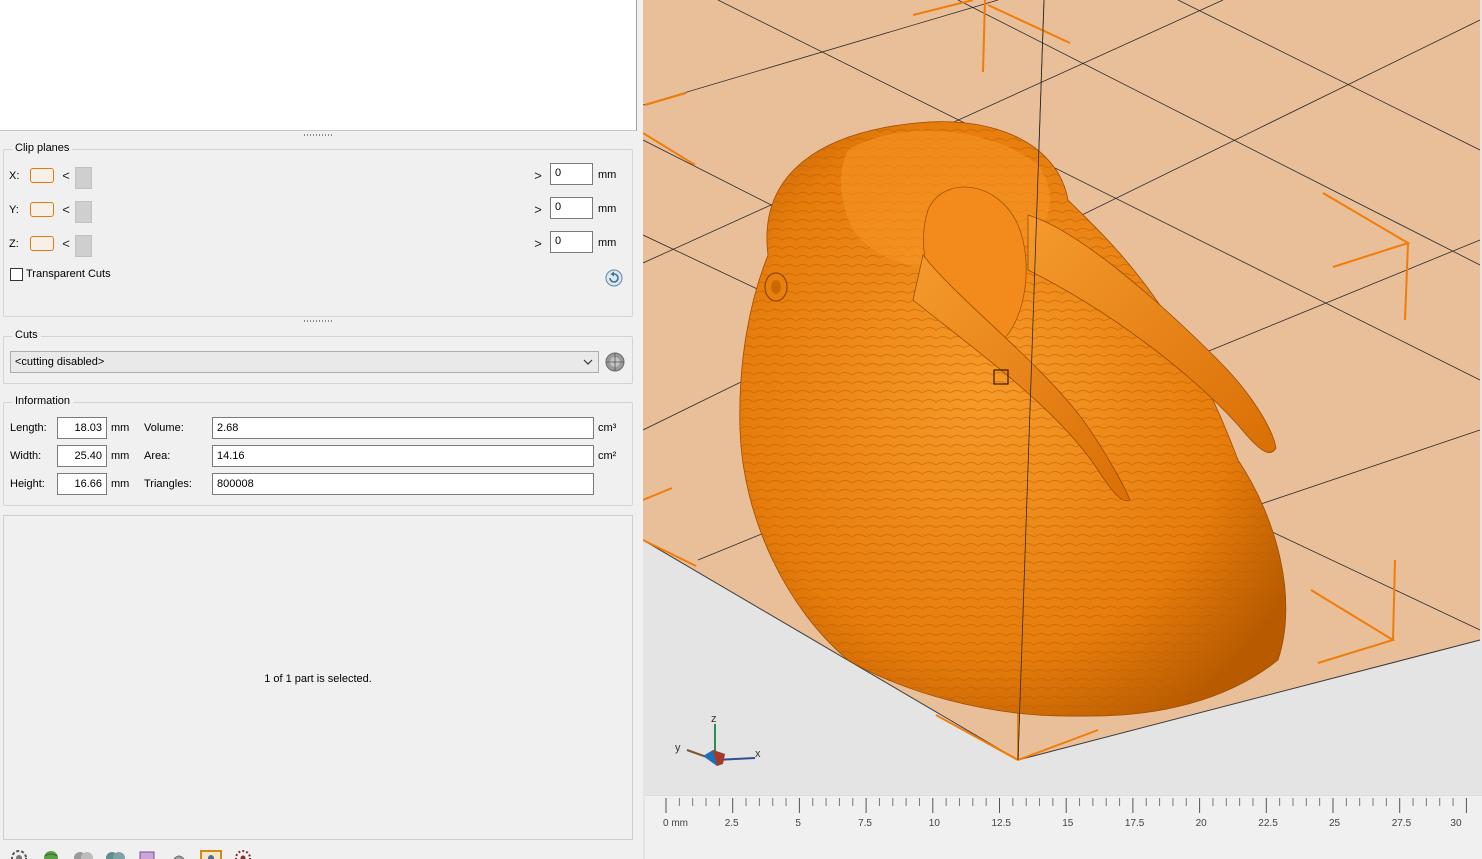 Image resolution: width=1482 pixels, height=859 pixels. Describe the element at coordinates (1134, 823) in the screenshot. I see `ruler-label: 17.5` at that location.